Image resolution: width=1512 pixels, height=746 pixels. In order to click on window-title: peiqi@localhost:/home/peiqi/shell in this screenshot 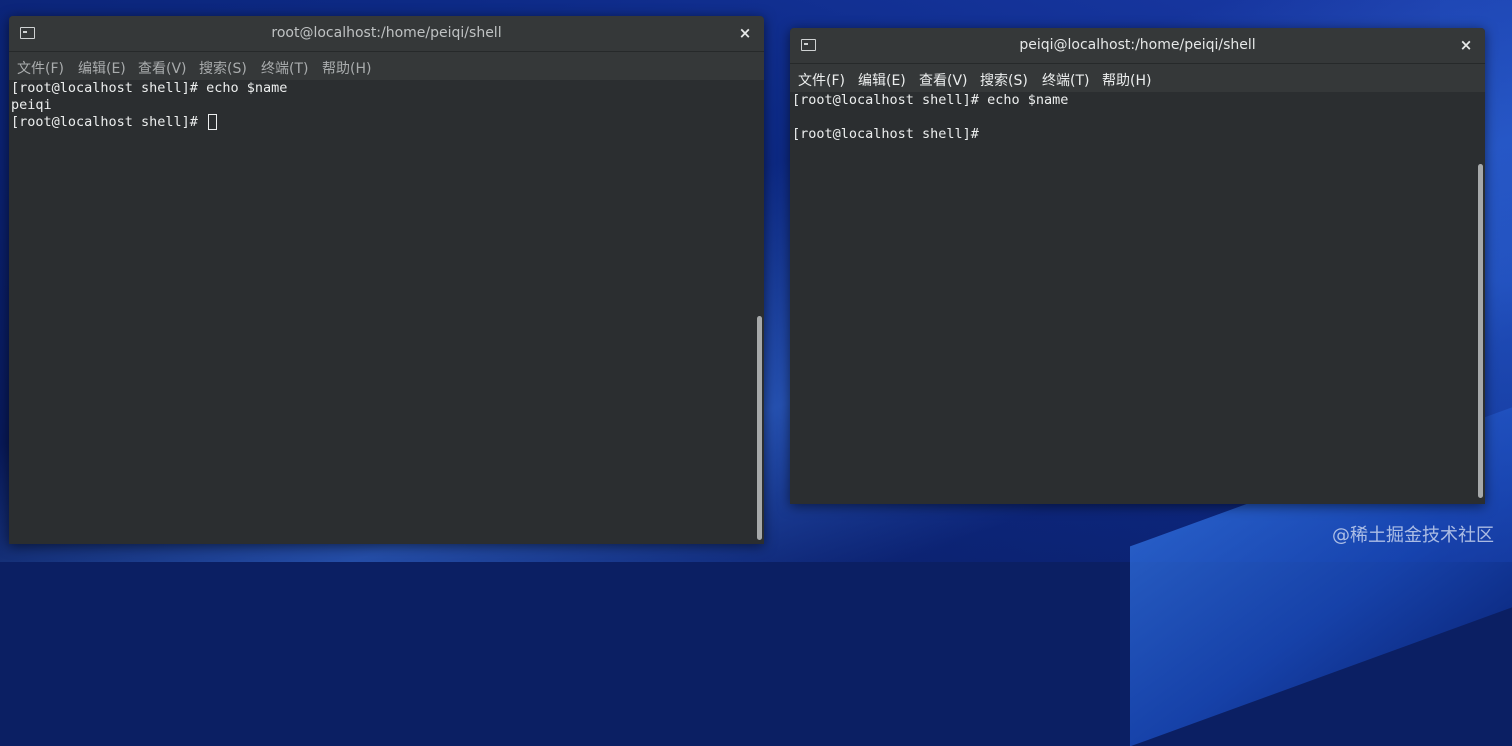, I will do `click(1137, 45)`.